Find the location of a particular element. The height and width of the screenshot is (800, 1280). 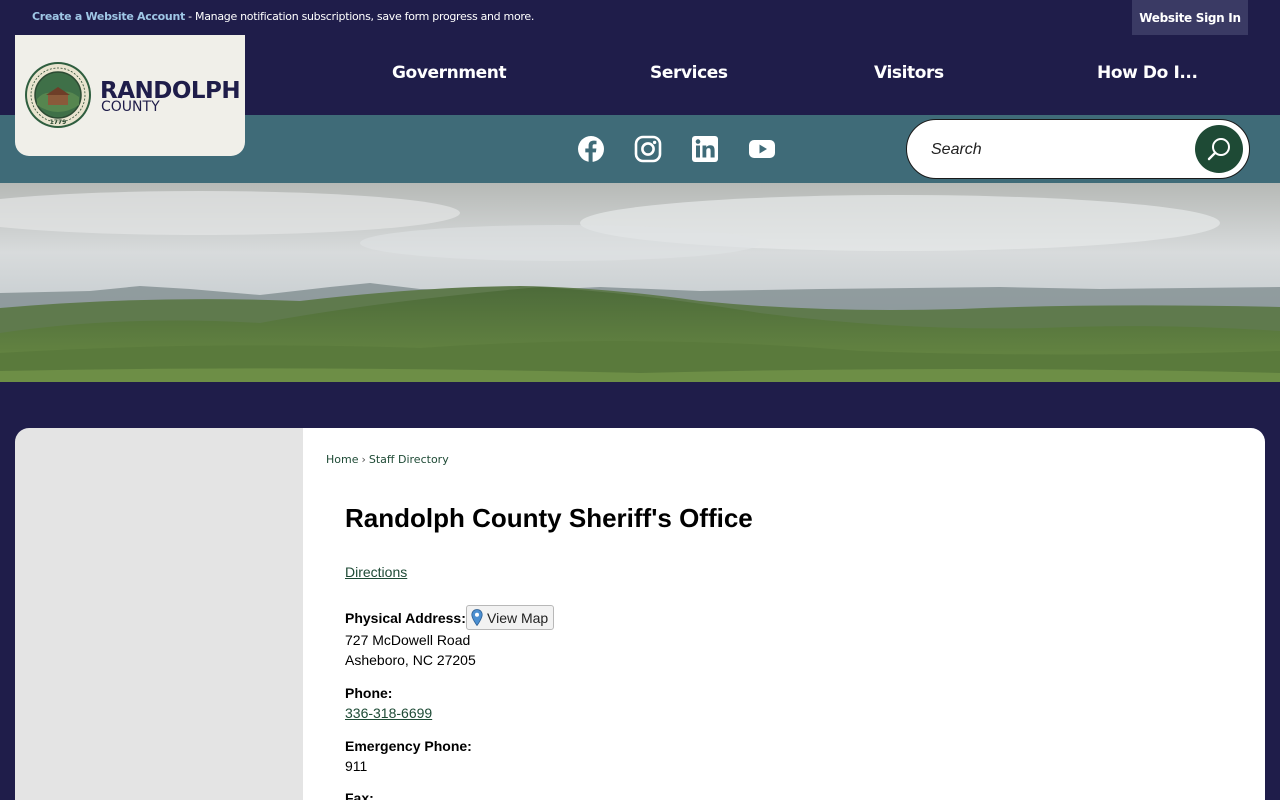

breadcrumb-staff-directory: Staff Directory is located at coordinates (409, 459).